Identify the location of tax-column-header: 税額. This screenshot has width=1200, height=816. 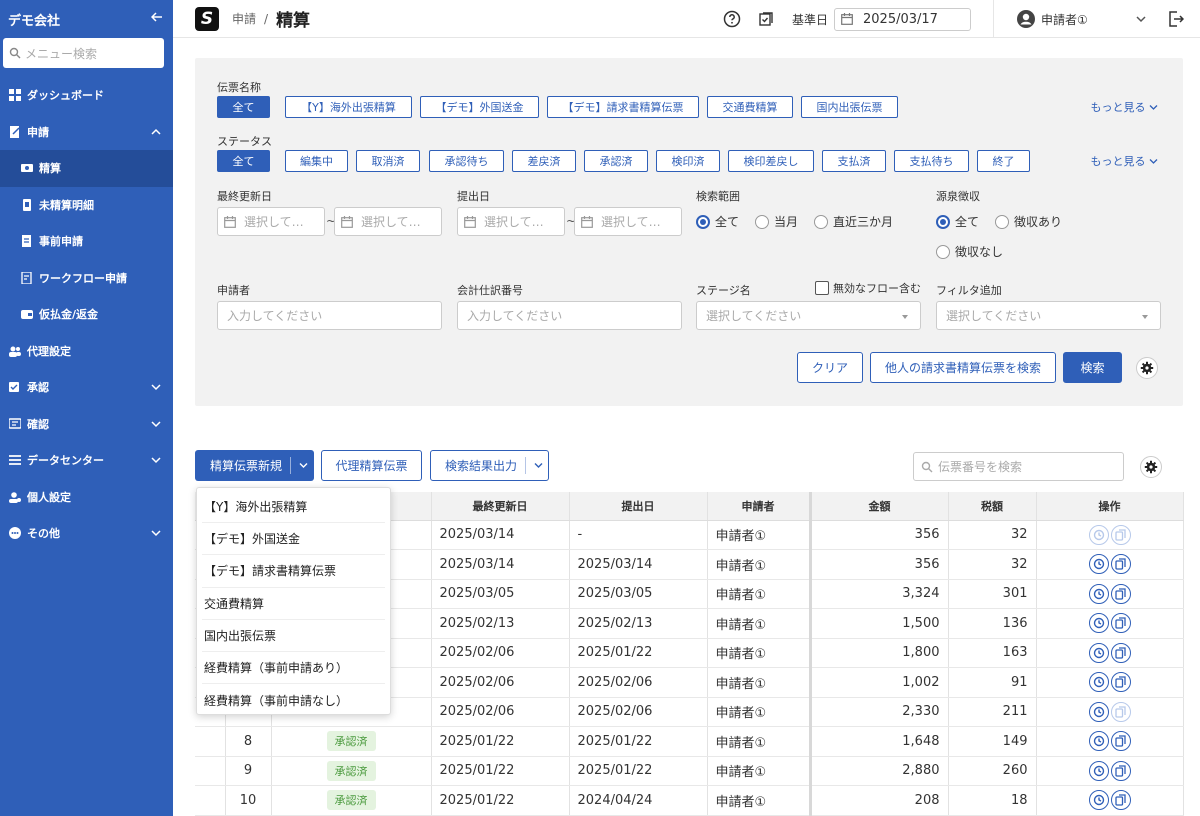
(992, 506).